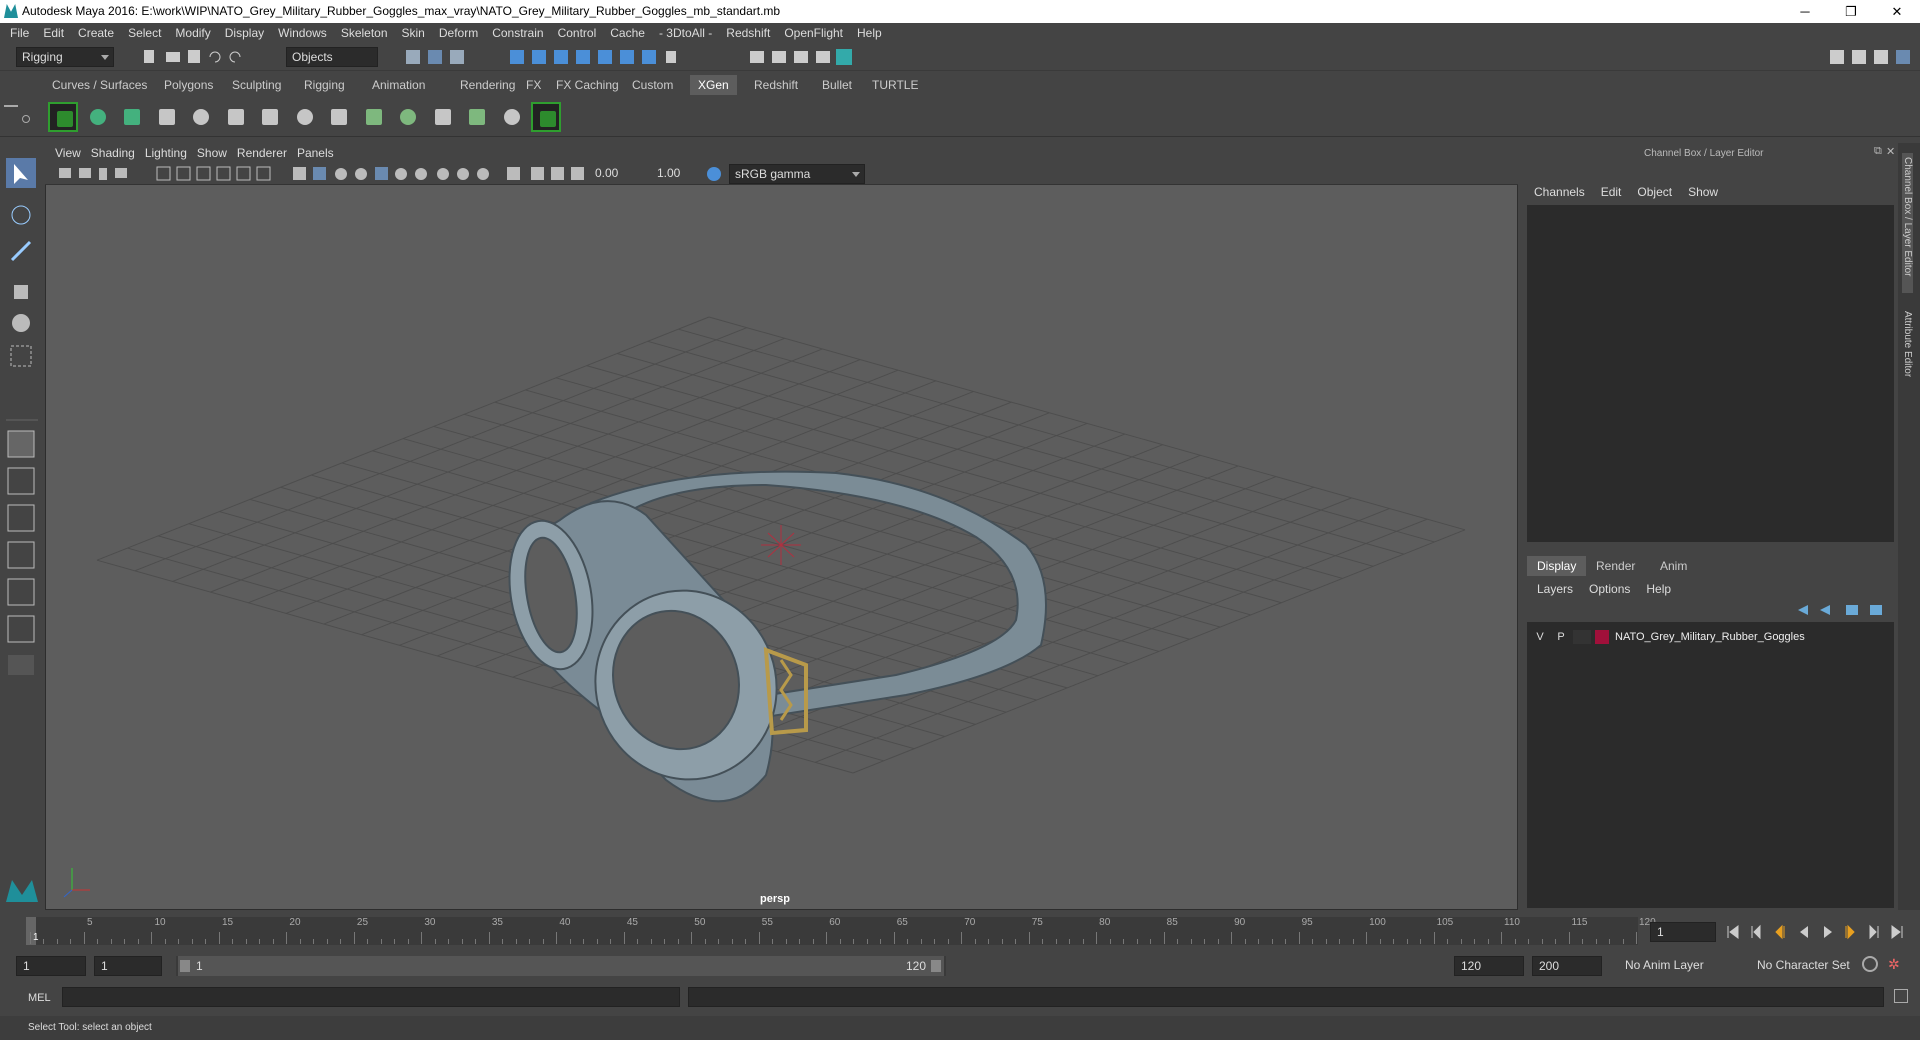 The image size is (1920, 1040). Describe the element at coordinates (185, 966) in the screenshot. I see `range-left-grip` at that location.